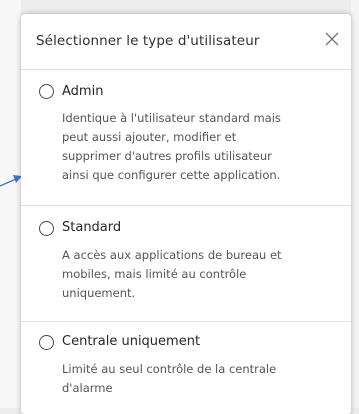 This screenshot has height=414, width=359. I want to click on radio-standard, so click(46, 228).